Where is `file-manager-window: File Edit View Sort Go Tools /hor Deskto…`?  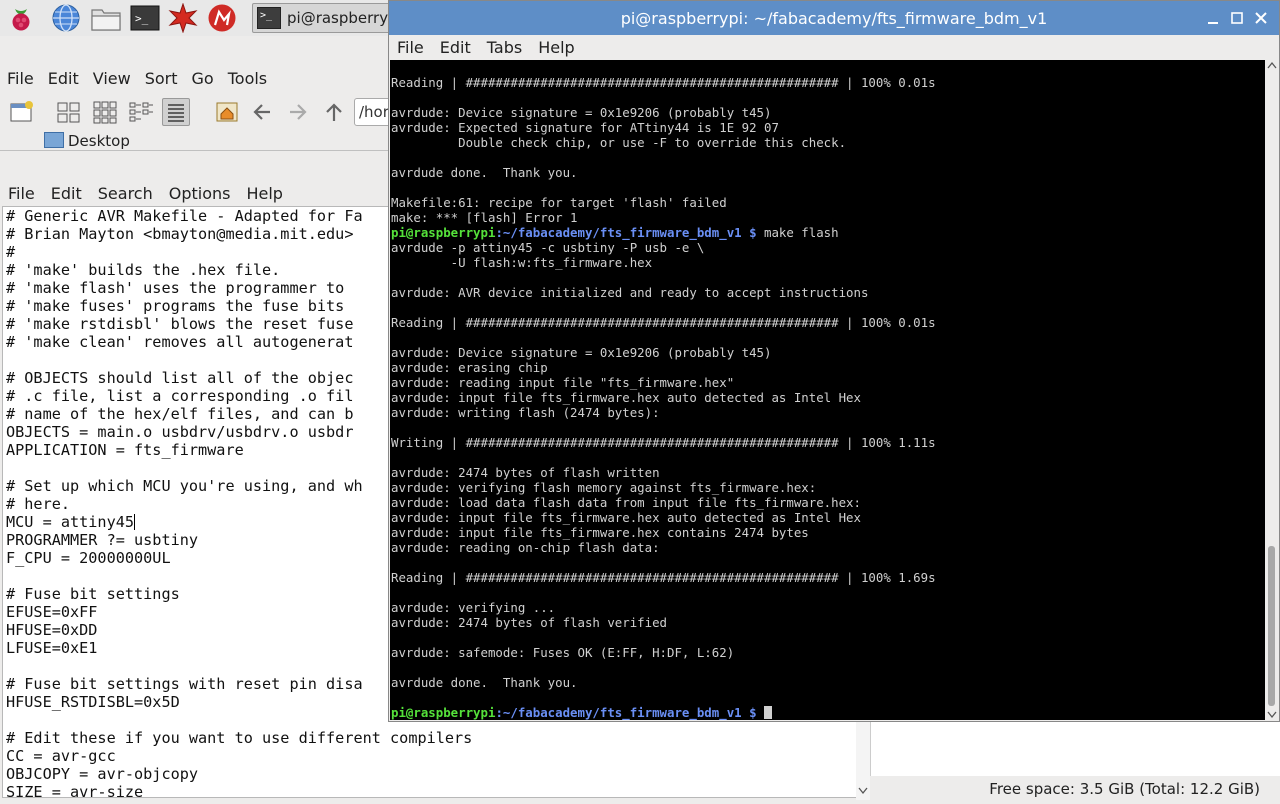
file-manager-window: File Edit View Sort Go Tools /hor Deskto… is located at coordinates (197, 107).